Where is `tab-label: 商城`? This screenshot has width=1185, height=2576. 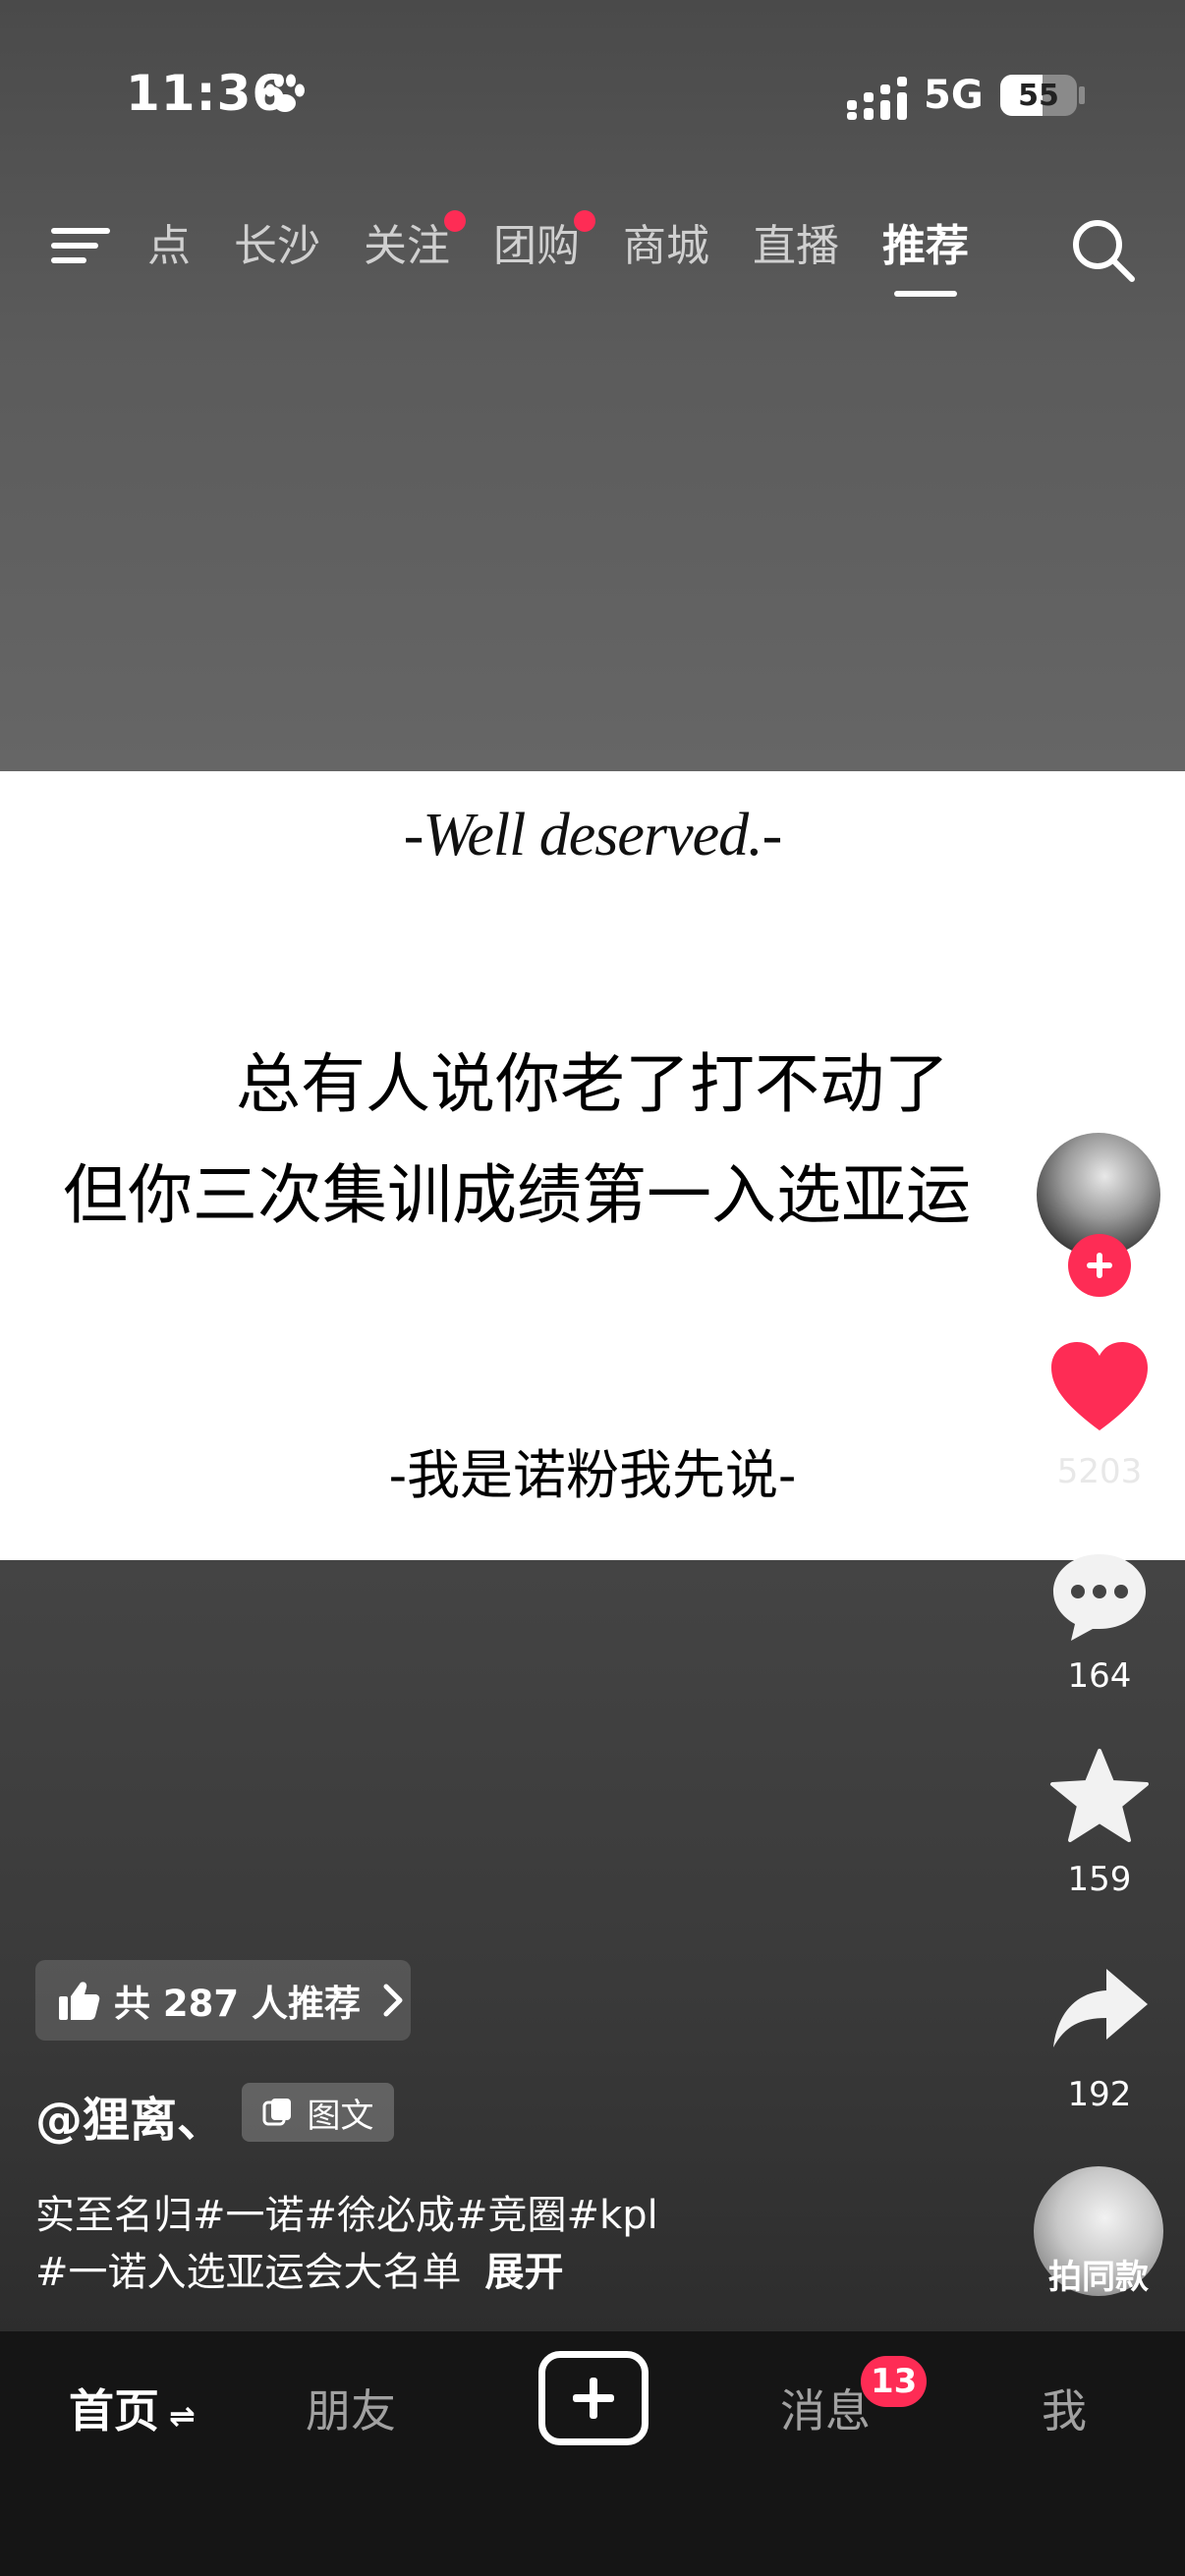
tab-label: 商城 is located at coordinates (666, 246).